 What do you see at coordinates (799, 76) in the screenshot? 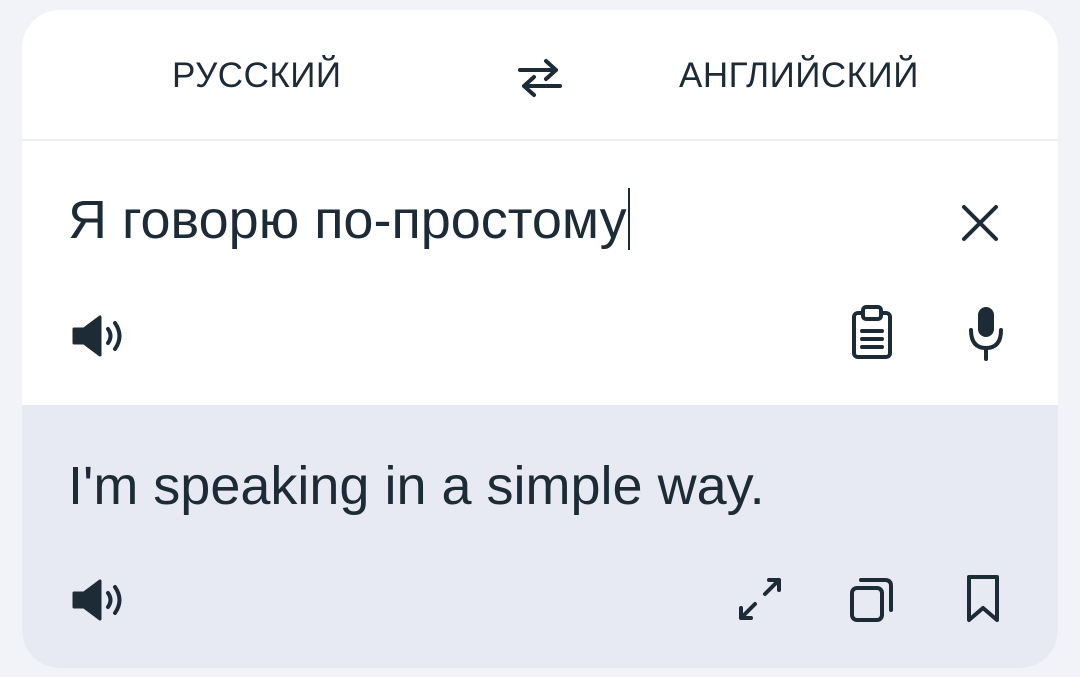
I see `target-language-button: АНГЛИЙСКИЙ` at bounding box center [799, 76].